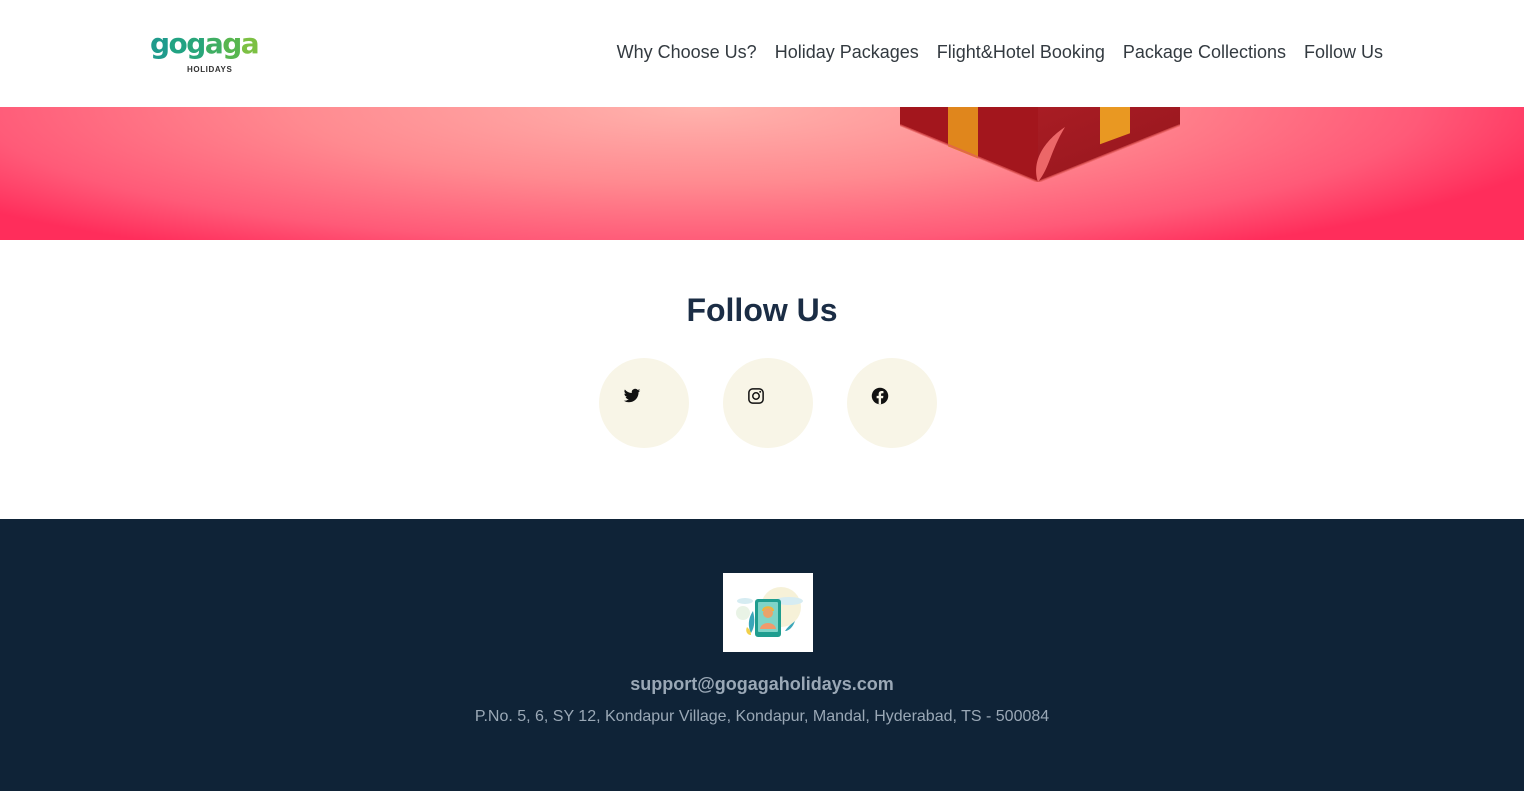  Describe the element at coordinates (847, 52) in the screenshot. I see `nav-holiday-packages: Holiday Packages` at that location.